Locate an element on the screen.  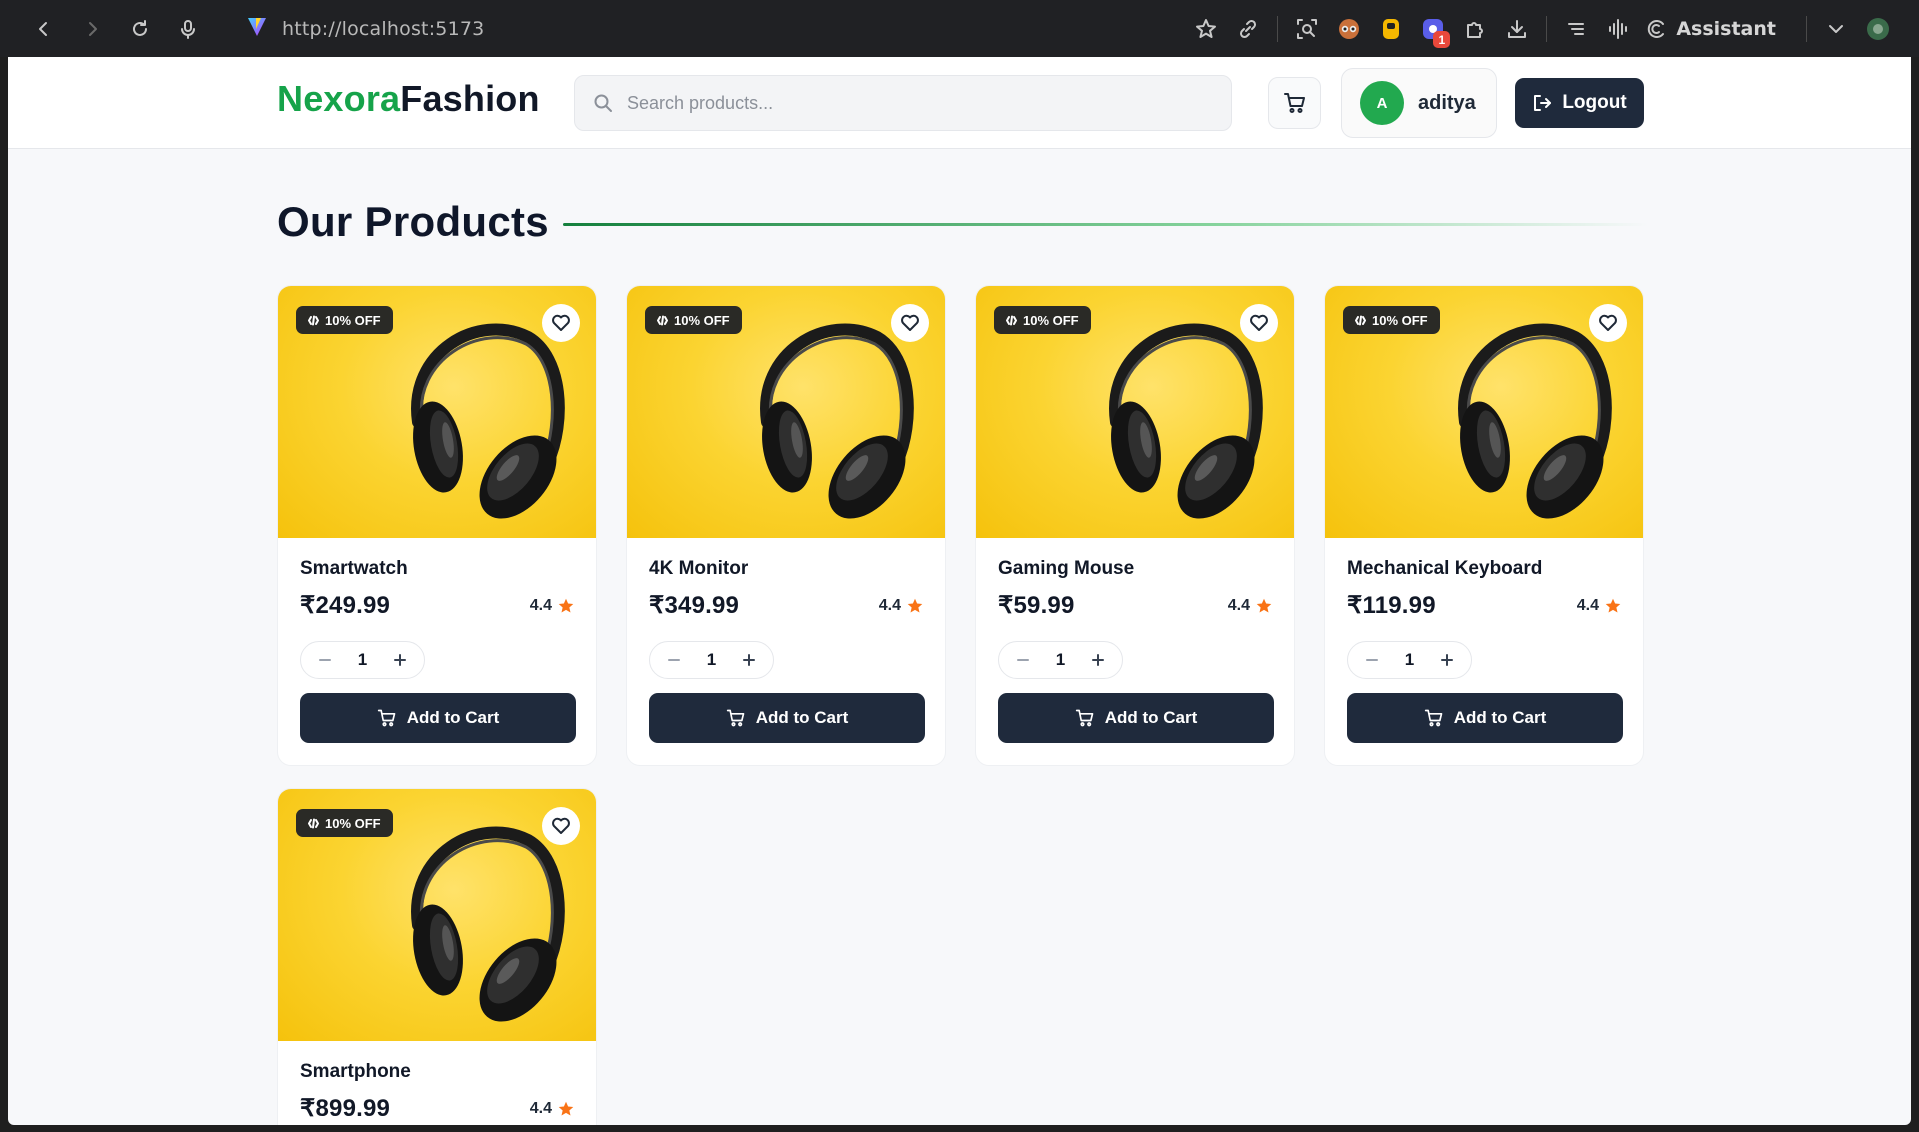
price-row: ₹349.99 4.4 is located at coordinates (786, 605).